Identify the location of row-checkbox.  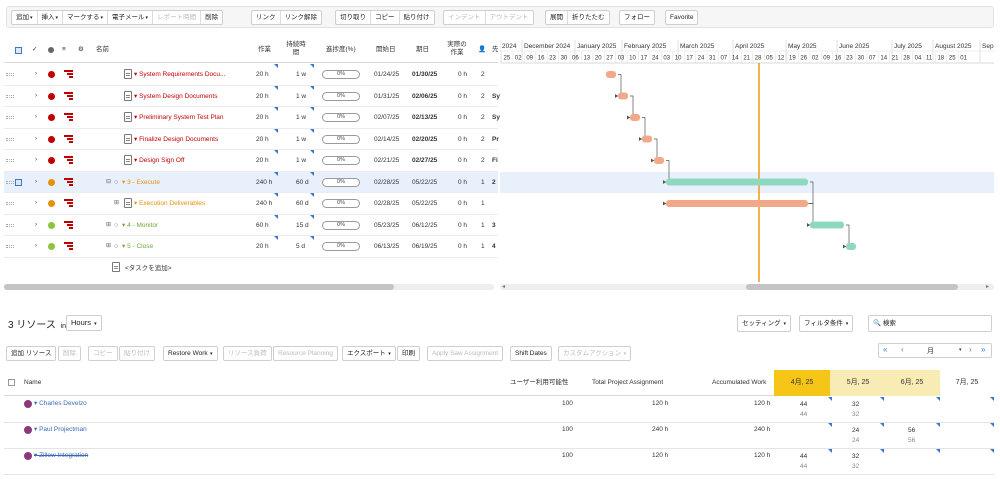
(18, 182).